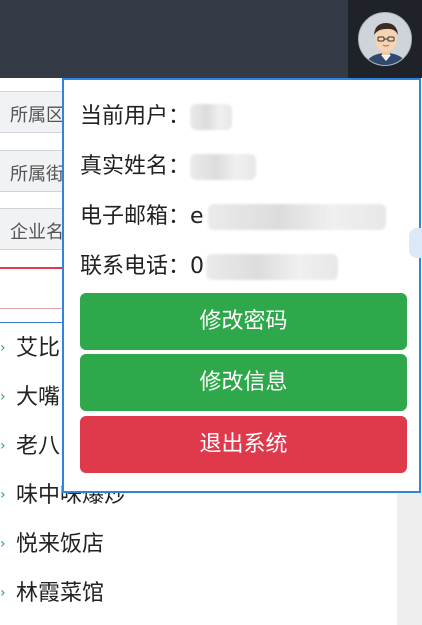  I want to click on real-name-label: 真实姓名：, so click(135, 166).